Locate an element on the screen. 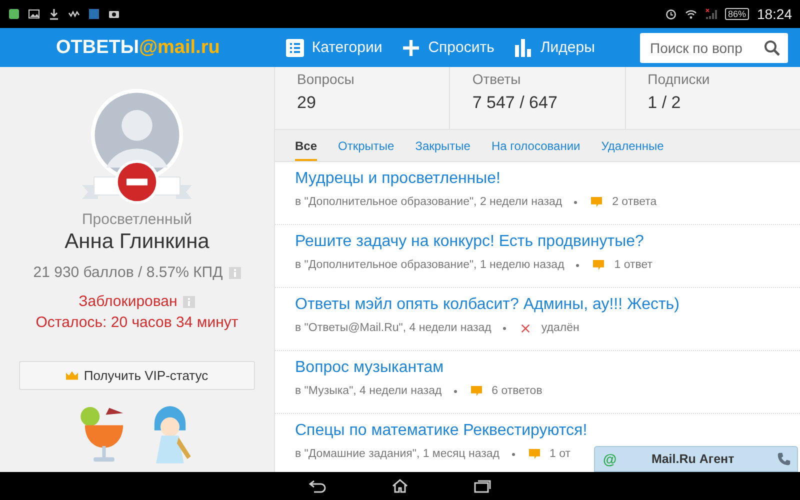 The height and width of the screenshot is (500, 800). question-link: Решите задачу на конкурс! Есть продвинутые? is located at coordinates (537, 242).